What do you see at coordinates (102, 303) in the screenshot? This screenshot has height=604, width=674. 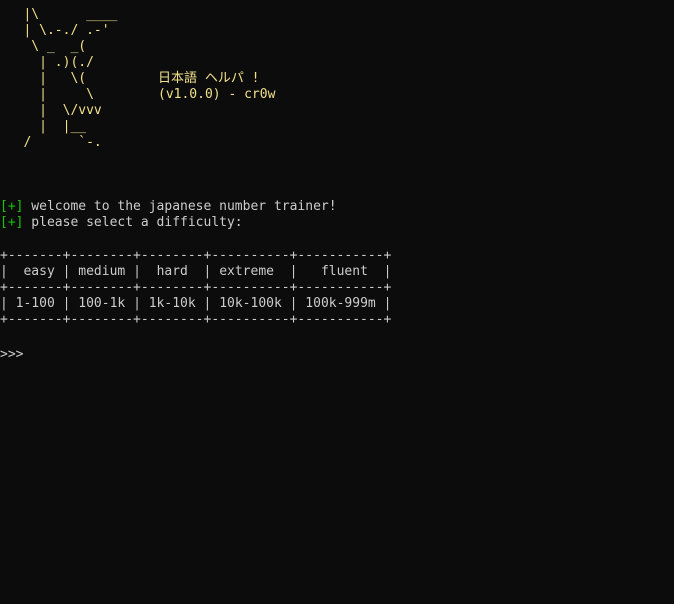 I see `range-medium: 100-1k` at bounding box center [102, 303].